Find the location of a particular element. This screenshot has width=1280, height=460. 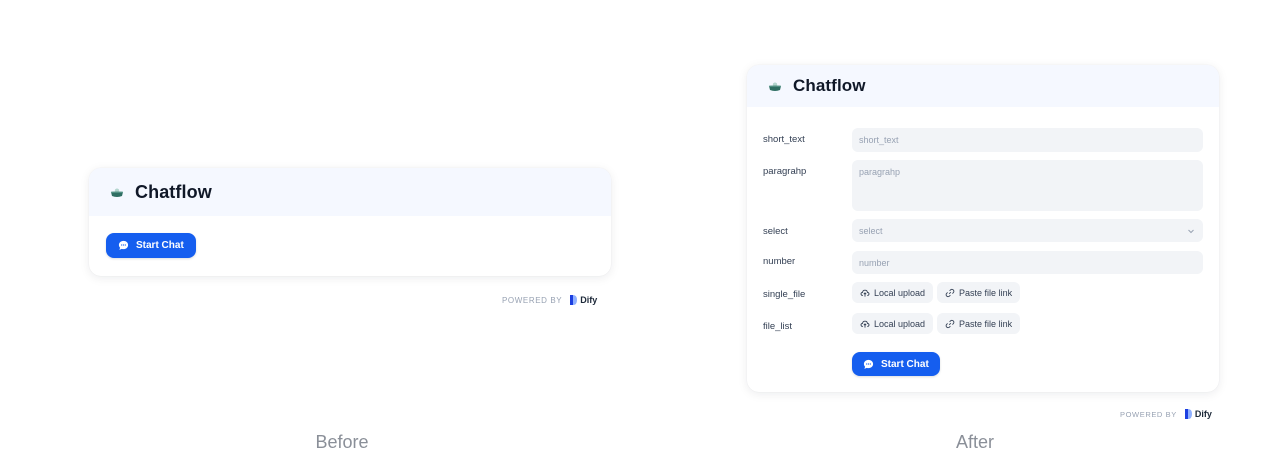

field-label: paragrahp is located at coordinates (785, 171).